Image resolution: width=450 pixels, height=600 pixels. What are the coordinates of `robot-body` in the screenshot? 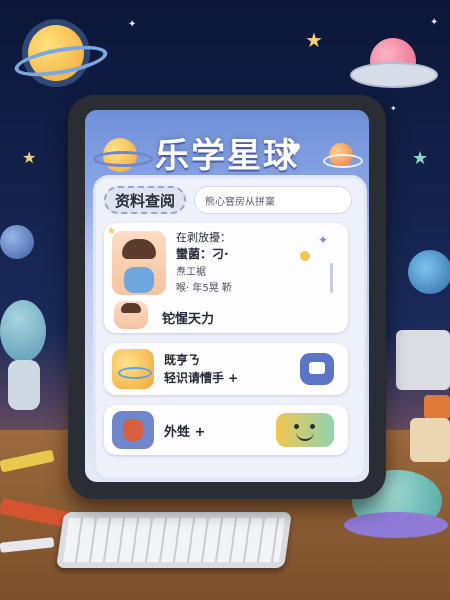 It's located at (24, 385).